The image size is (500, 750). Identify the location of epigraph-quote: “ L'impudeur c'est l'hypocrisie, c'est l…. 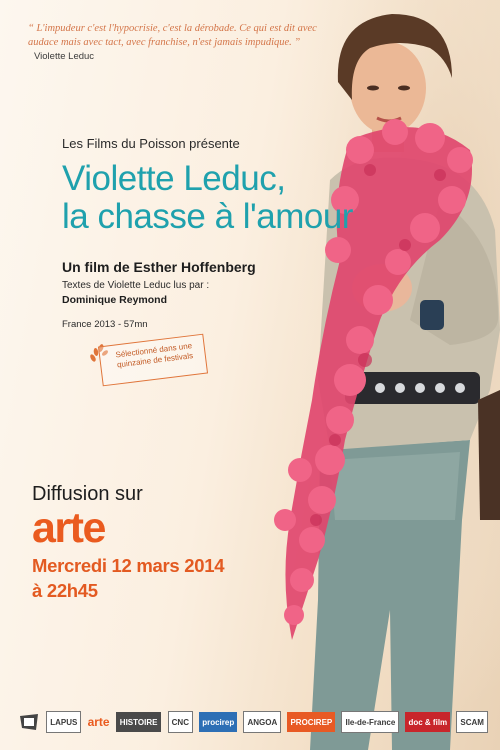
(178, 43).